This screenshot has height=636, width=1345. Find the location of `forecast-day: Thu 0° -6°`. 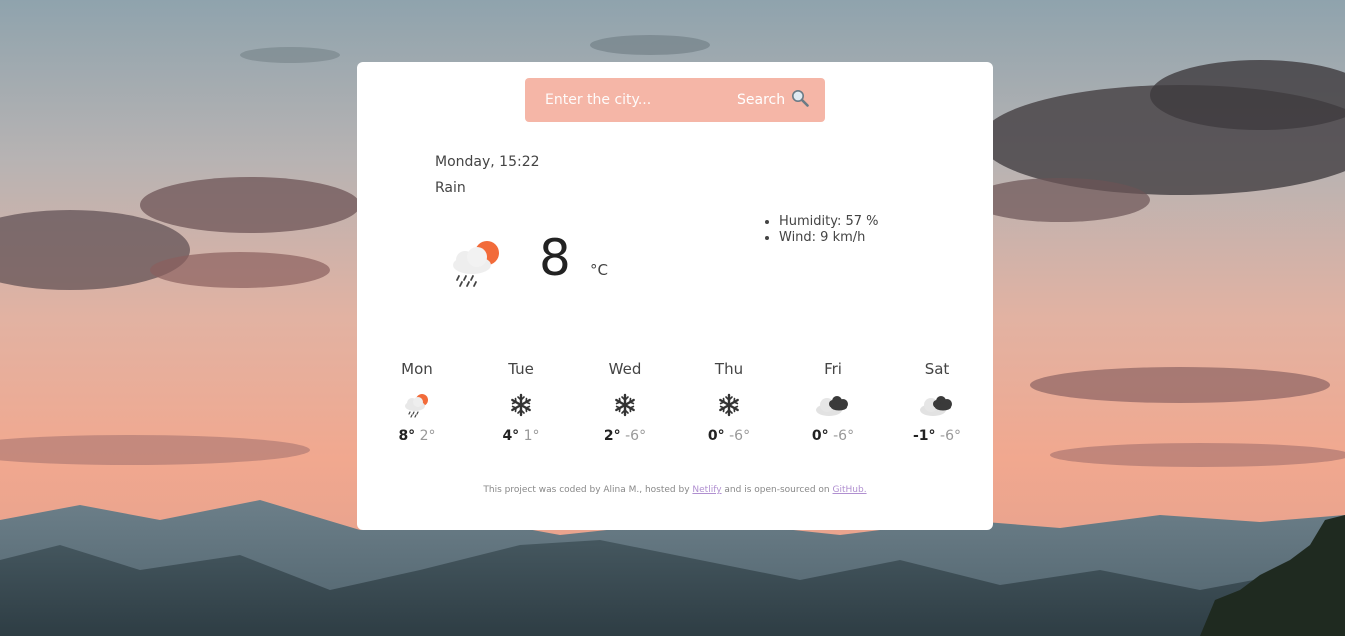

forecast-day: Thu 0° -6° is located at coordinates (729, 402).